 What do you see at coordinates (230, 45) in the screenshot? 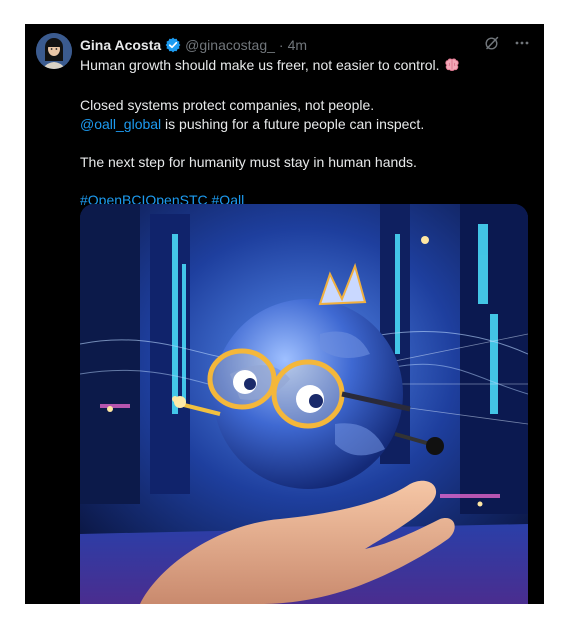
I see `user-handle: @ginacostag_` at bounding box center [230, 45].